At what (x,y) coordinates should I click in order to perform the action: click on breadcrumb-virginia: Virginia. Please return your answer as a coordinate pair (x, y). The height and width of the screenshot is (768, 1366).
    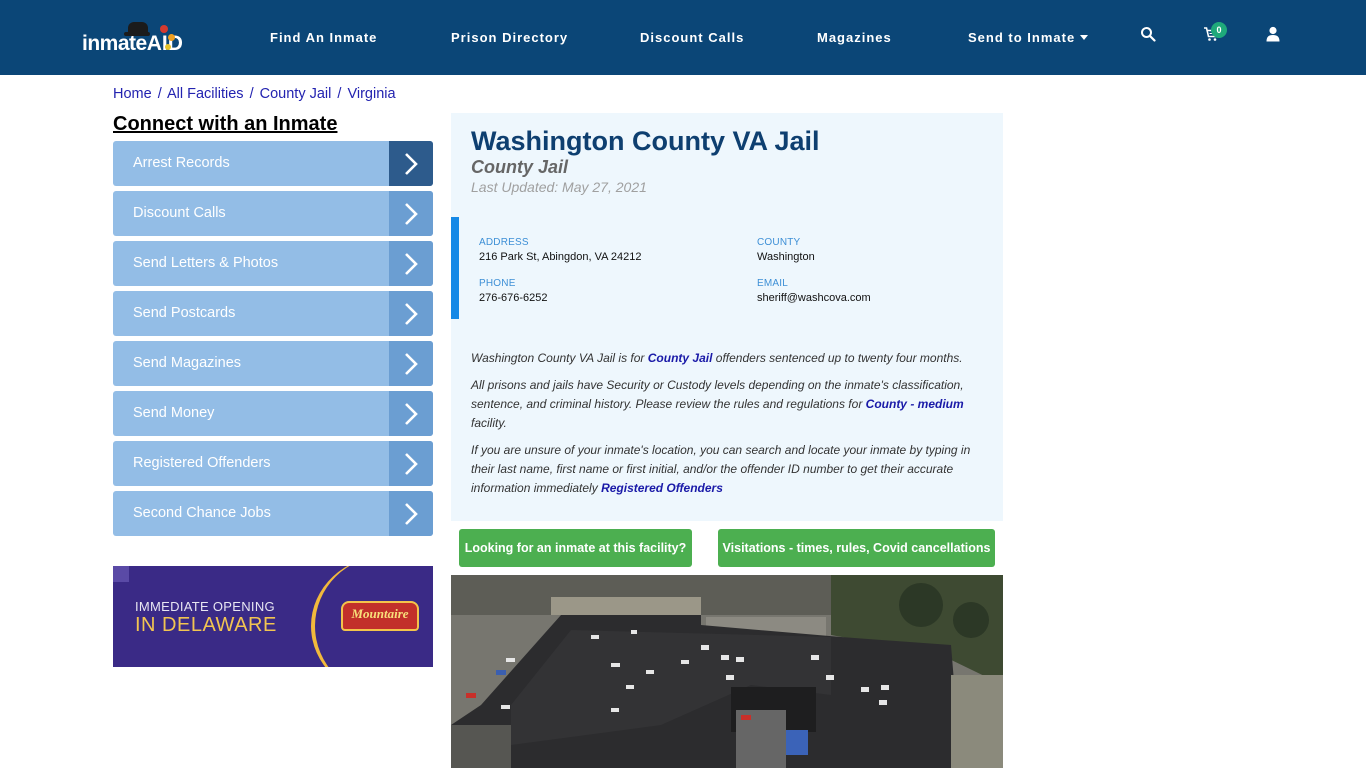
    Looking at the image, I should click on (371, 94).